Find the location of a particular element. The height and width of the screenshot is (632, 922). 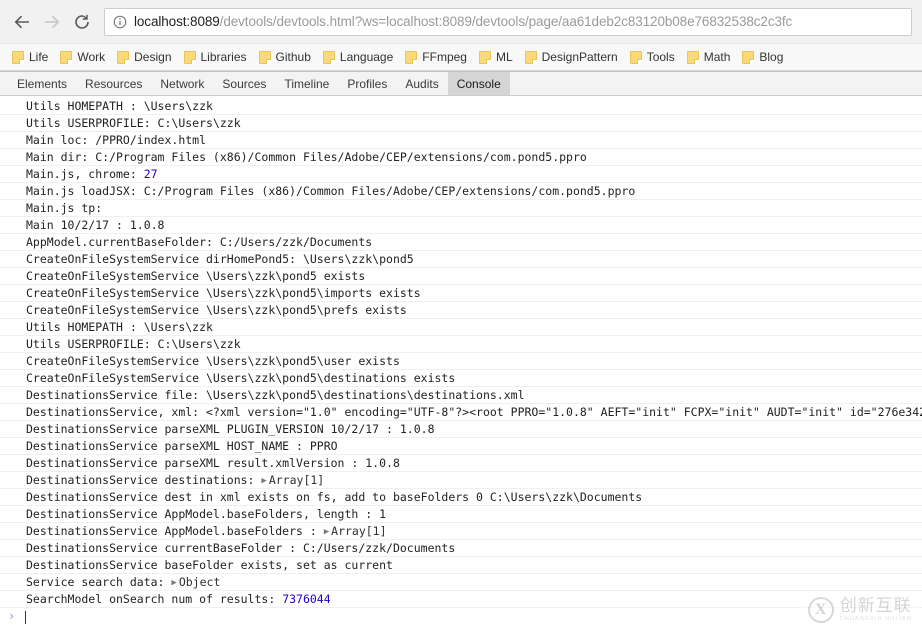

bookmark-label: Design is located at coordinates (153, 57).